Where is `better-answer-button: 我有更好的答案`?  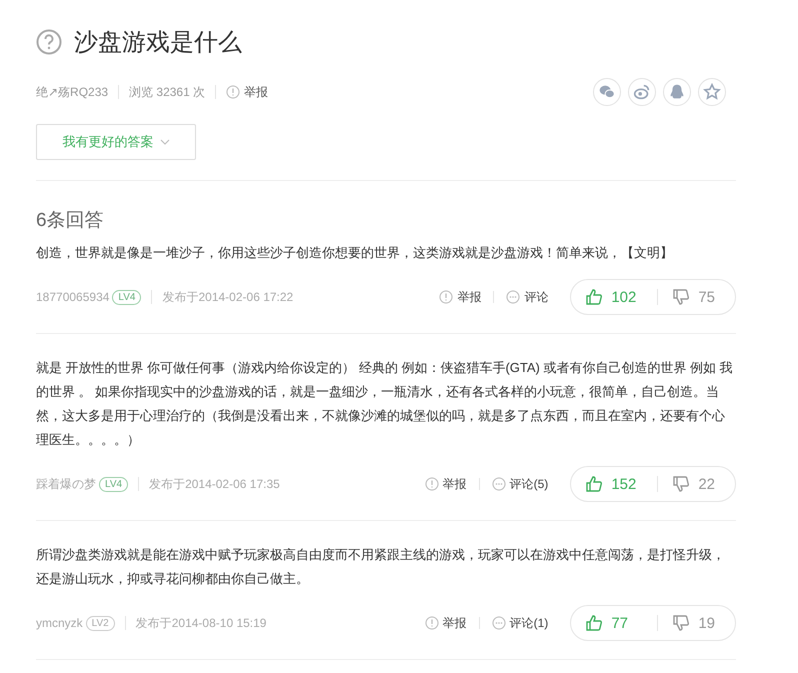 better-answer-button: 我有更好的答案 is located at coordinates (116, 142).